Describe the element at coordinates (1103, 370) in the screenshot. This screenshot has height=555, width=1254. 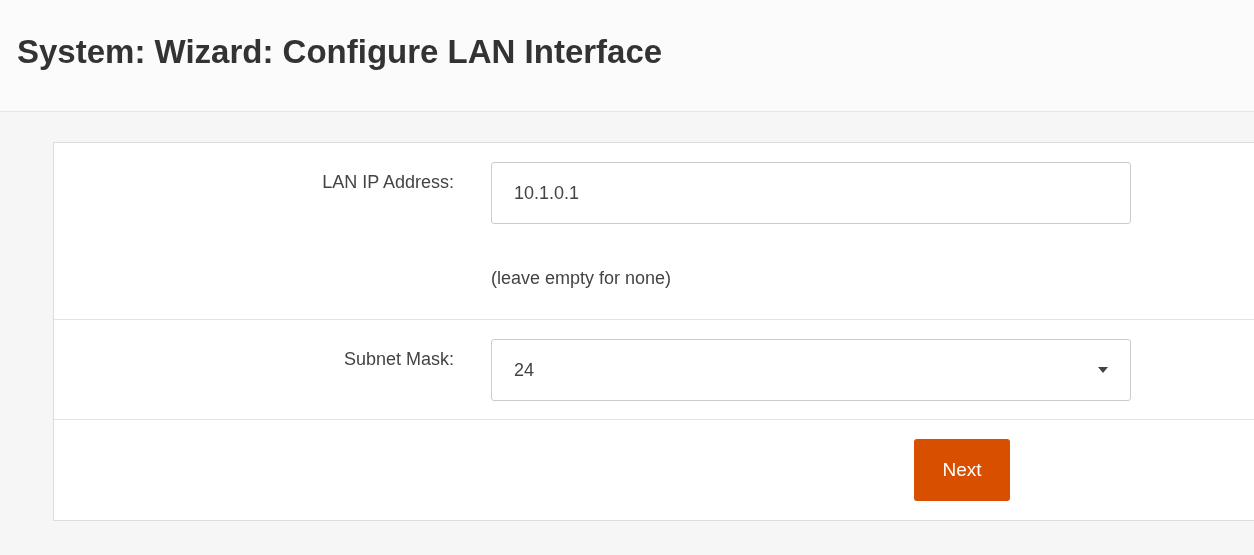
I see `caret-icon` at that location.